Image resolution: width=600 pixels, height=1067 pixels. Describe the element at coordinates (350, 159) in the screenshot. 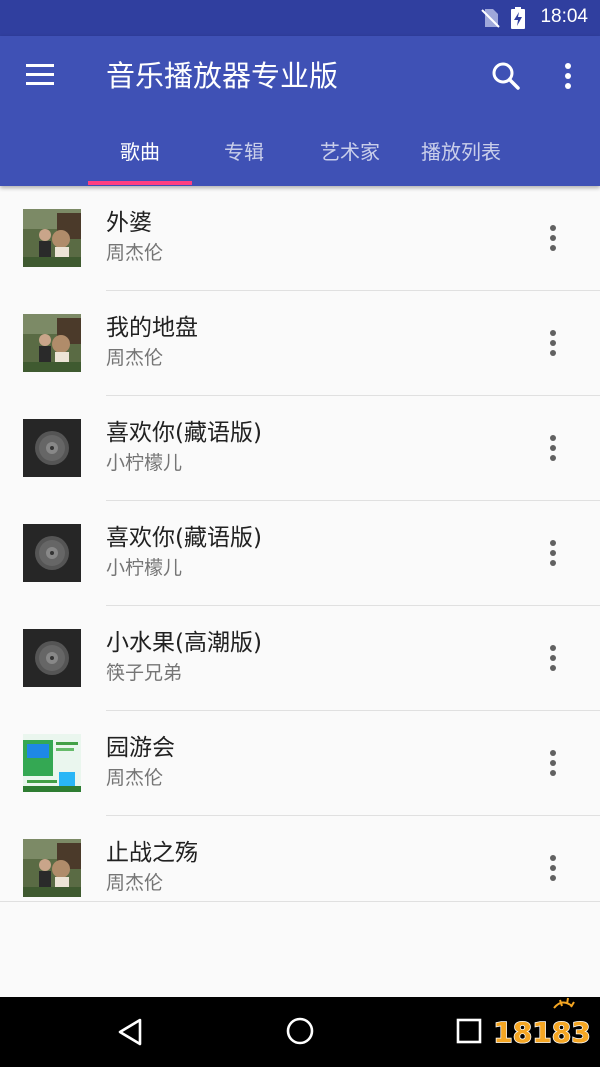

I see `tab-artists: 艺术家` at that location.